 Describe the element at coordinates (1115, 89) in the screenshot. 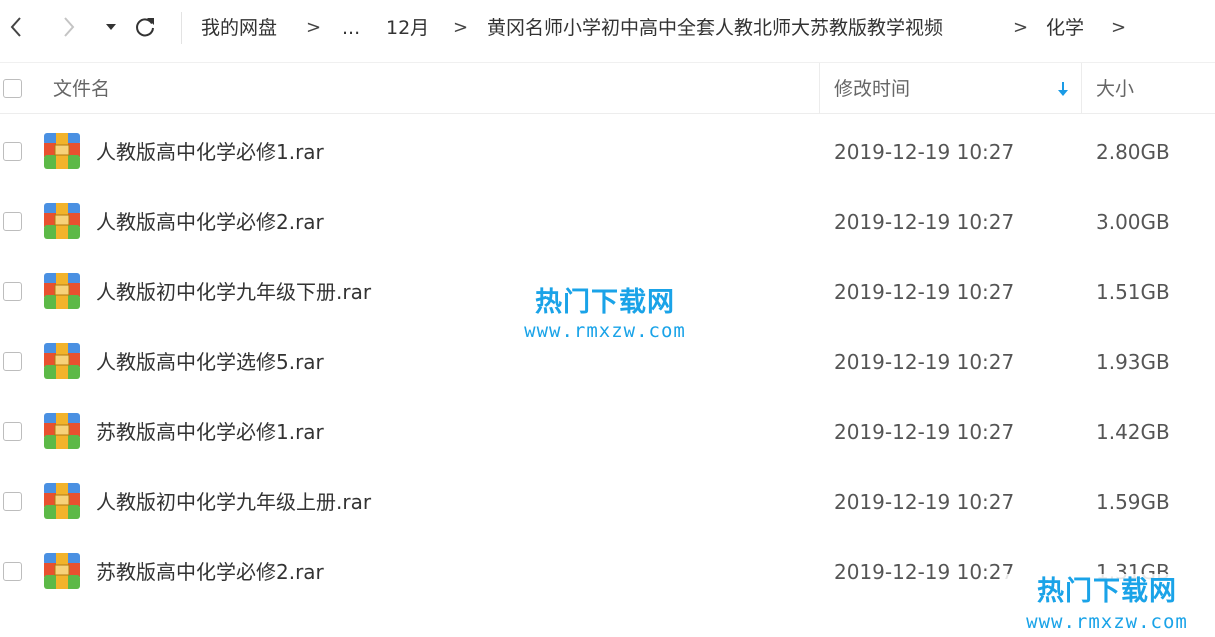

I see `column-header-size: 大小` at that location.